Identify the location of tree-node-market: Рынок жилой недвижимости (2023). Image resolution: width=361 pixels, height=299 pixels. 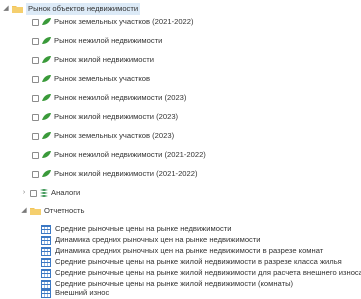
(105, 117).